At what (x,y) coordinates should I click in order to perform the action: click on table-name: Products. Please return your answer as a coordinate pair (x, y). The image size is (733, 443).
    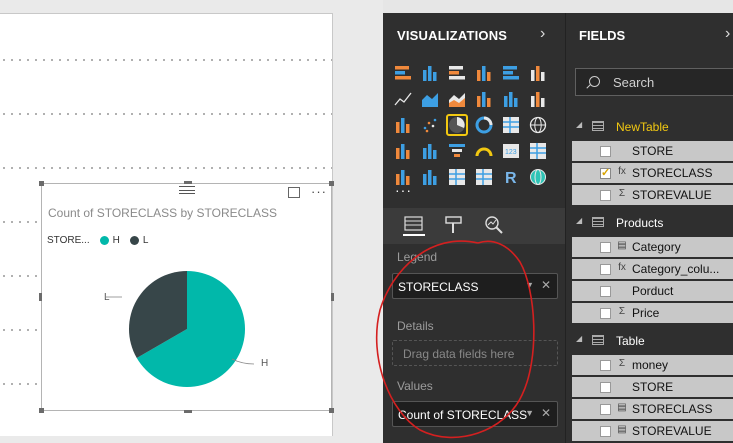
    Looking at the image, I should click on (640, 223).